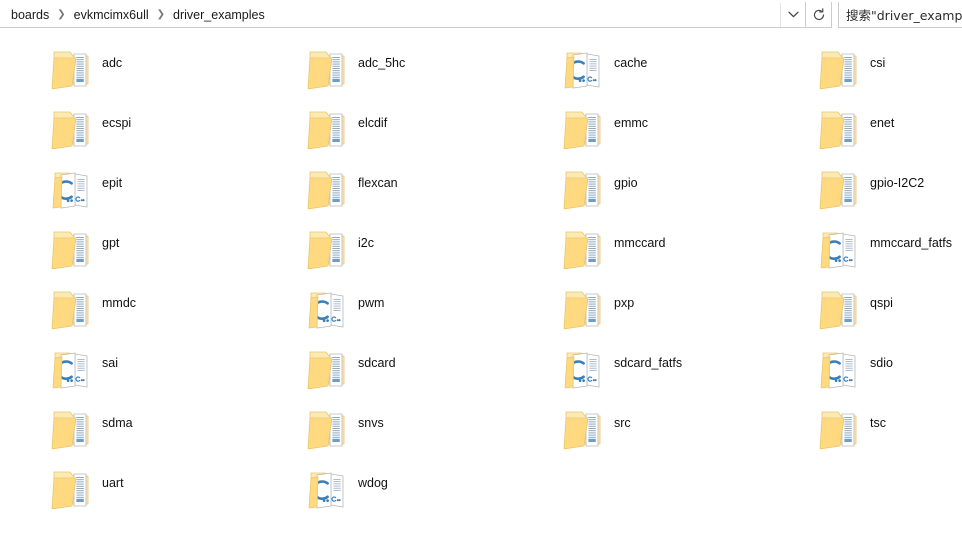  I want to click on folder-item: snvs, so click(426, 430).